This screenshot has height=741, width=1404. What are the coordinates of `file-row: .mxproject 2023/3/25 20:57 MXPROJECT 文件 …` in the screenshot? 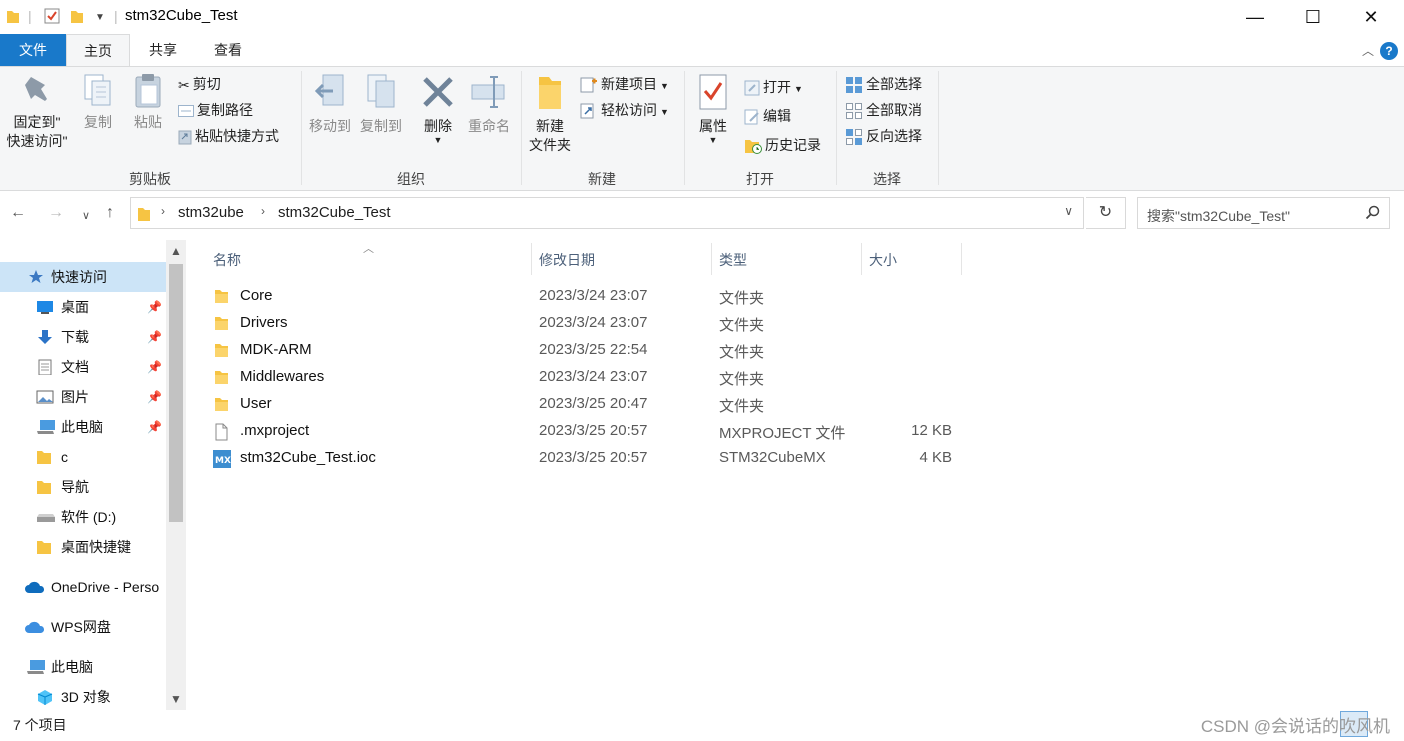 It's located at (592, 431).